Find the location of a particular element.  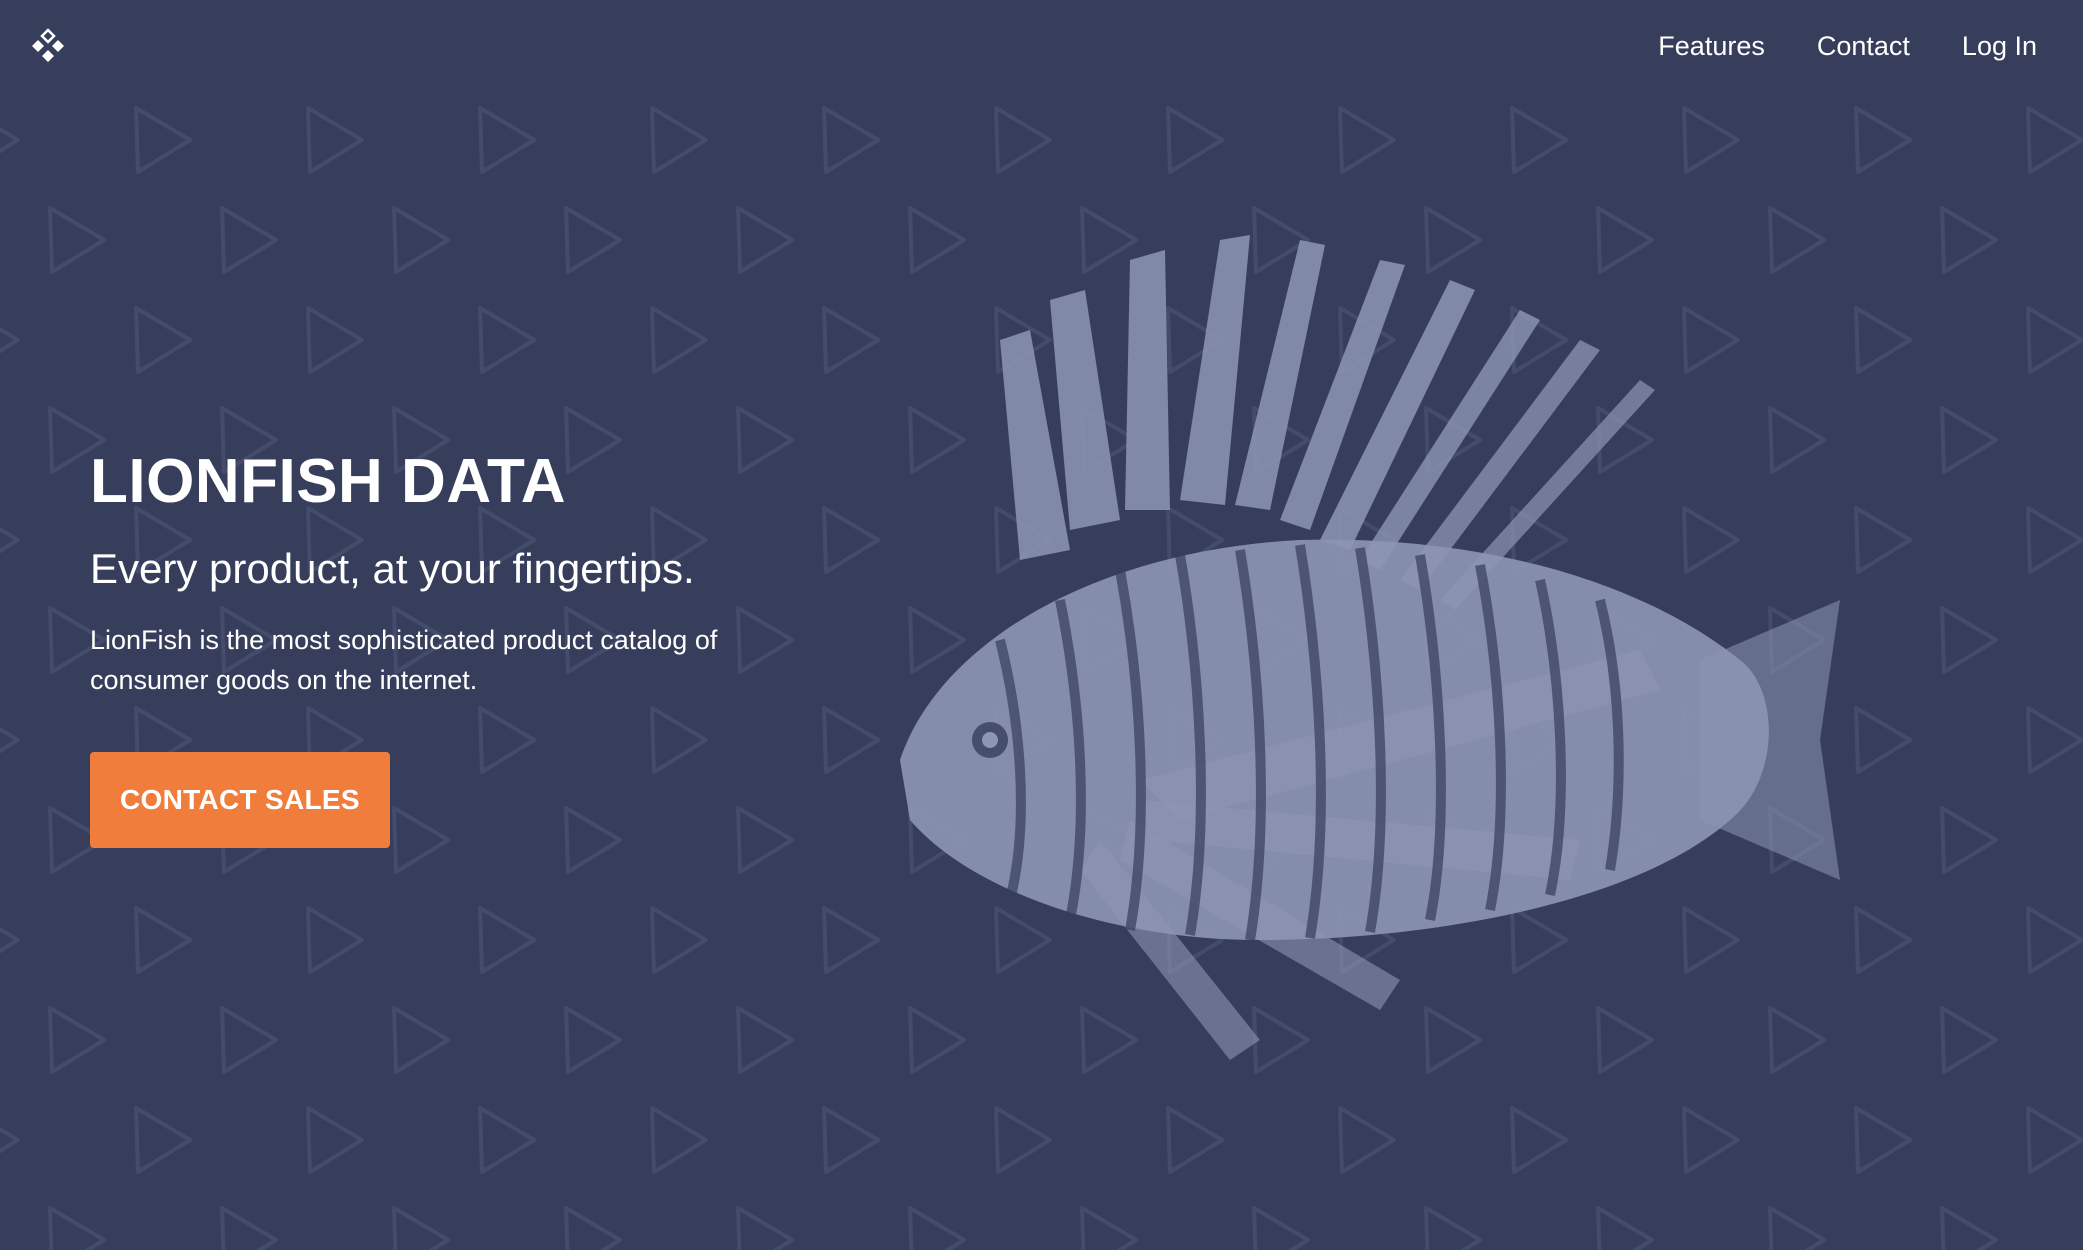

top-nav: Features Contact Log In is located at coordinates (1847, 46).